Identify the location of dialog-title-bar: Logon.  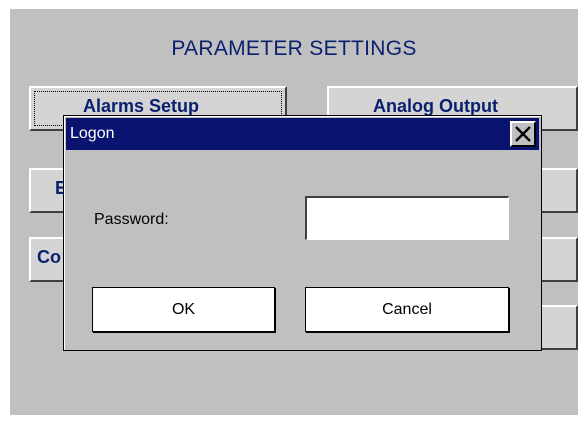
(302, 134).